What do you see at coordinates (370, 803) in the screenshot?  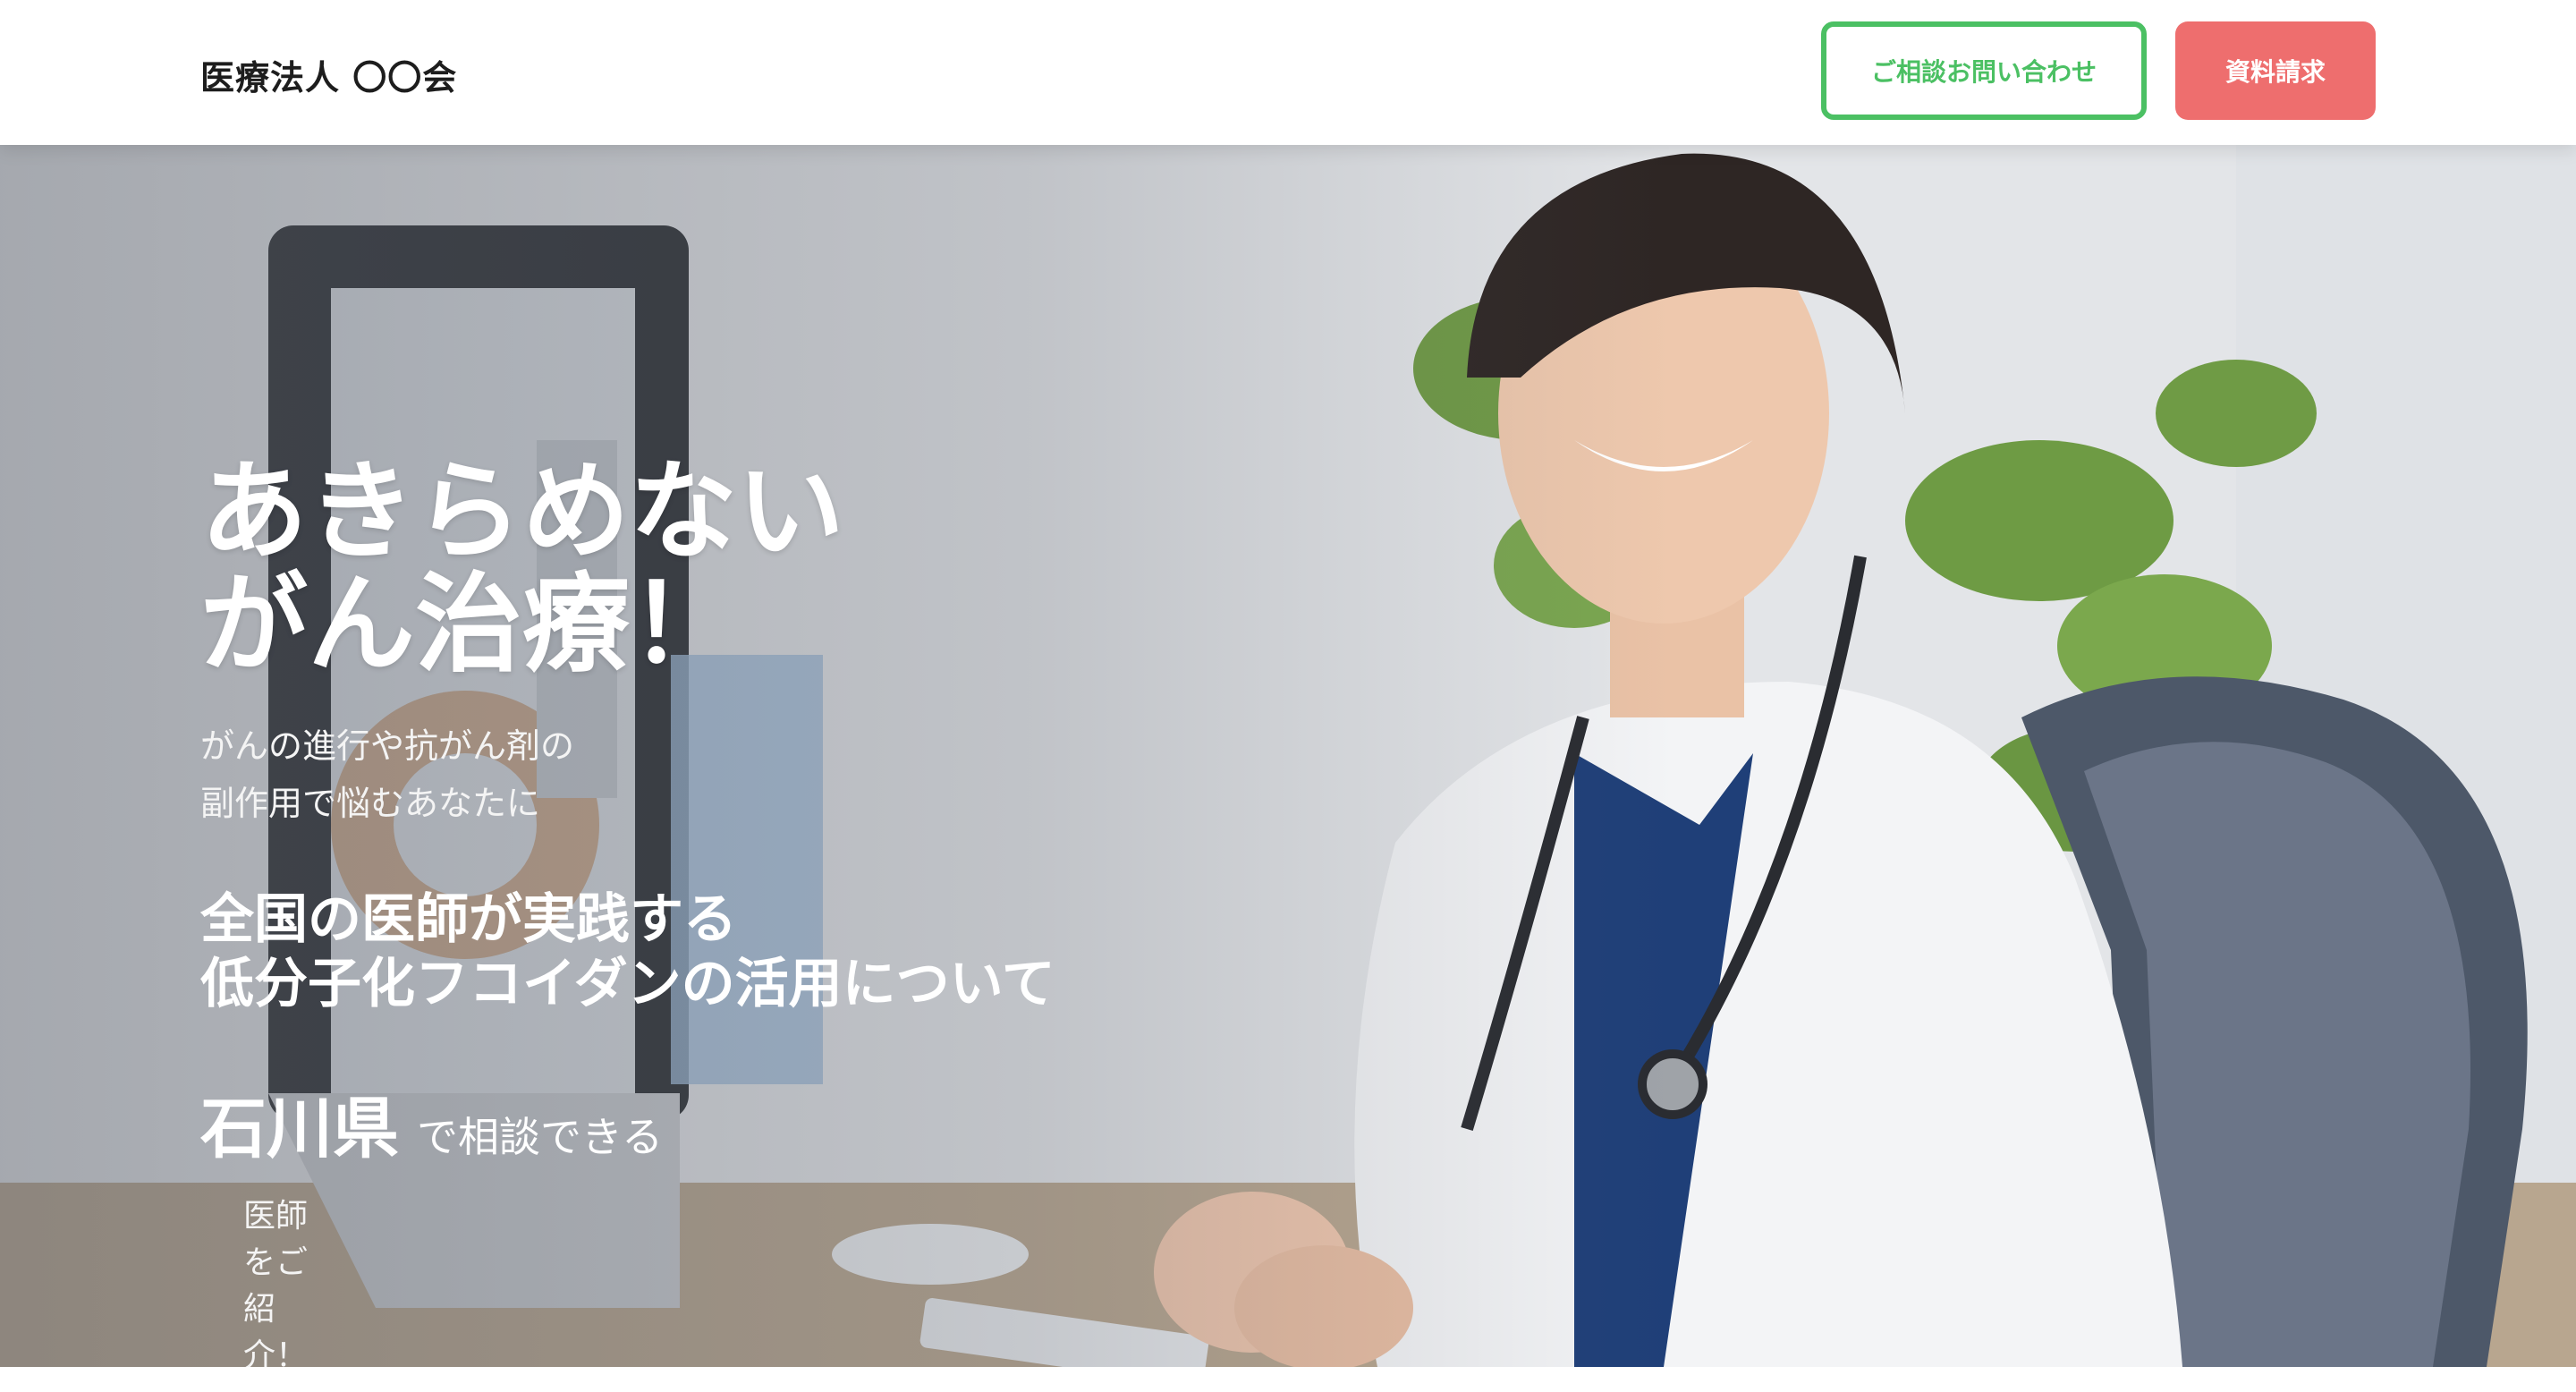 I see `subtext-line-2: 副作用で悩むあなたに` at bounding box center [370, 803].